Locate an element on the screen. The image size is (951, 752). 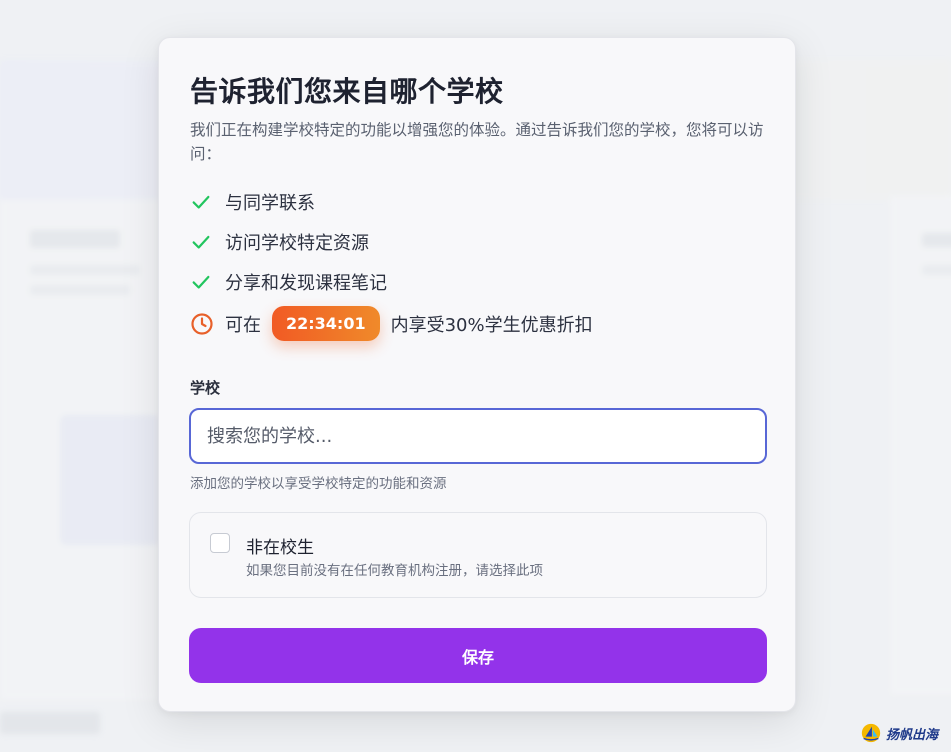
school-search-input is located at coordinates (478, 436).